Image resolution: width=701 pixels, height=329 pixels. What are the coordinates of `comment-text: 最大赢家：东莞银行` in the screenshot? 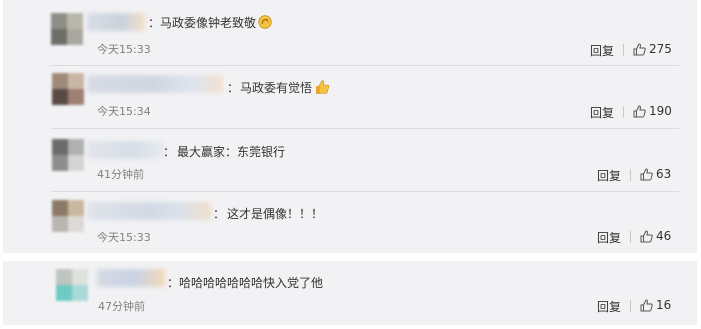 It's located at (231, 151).